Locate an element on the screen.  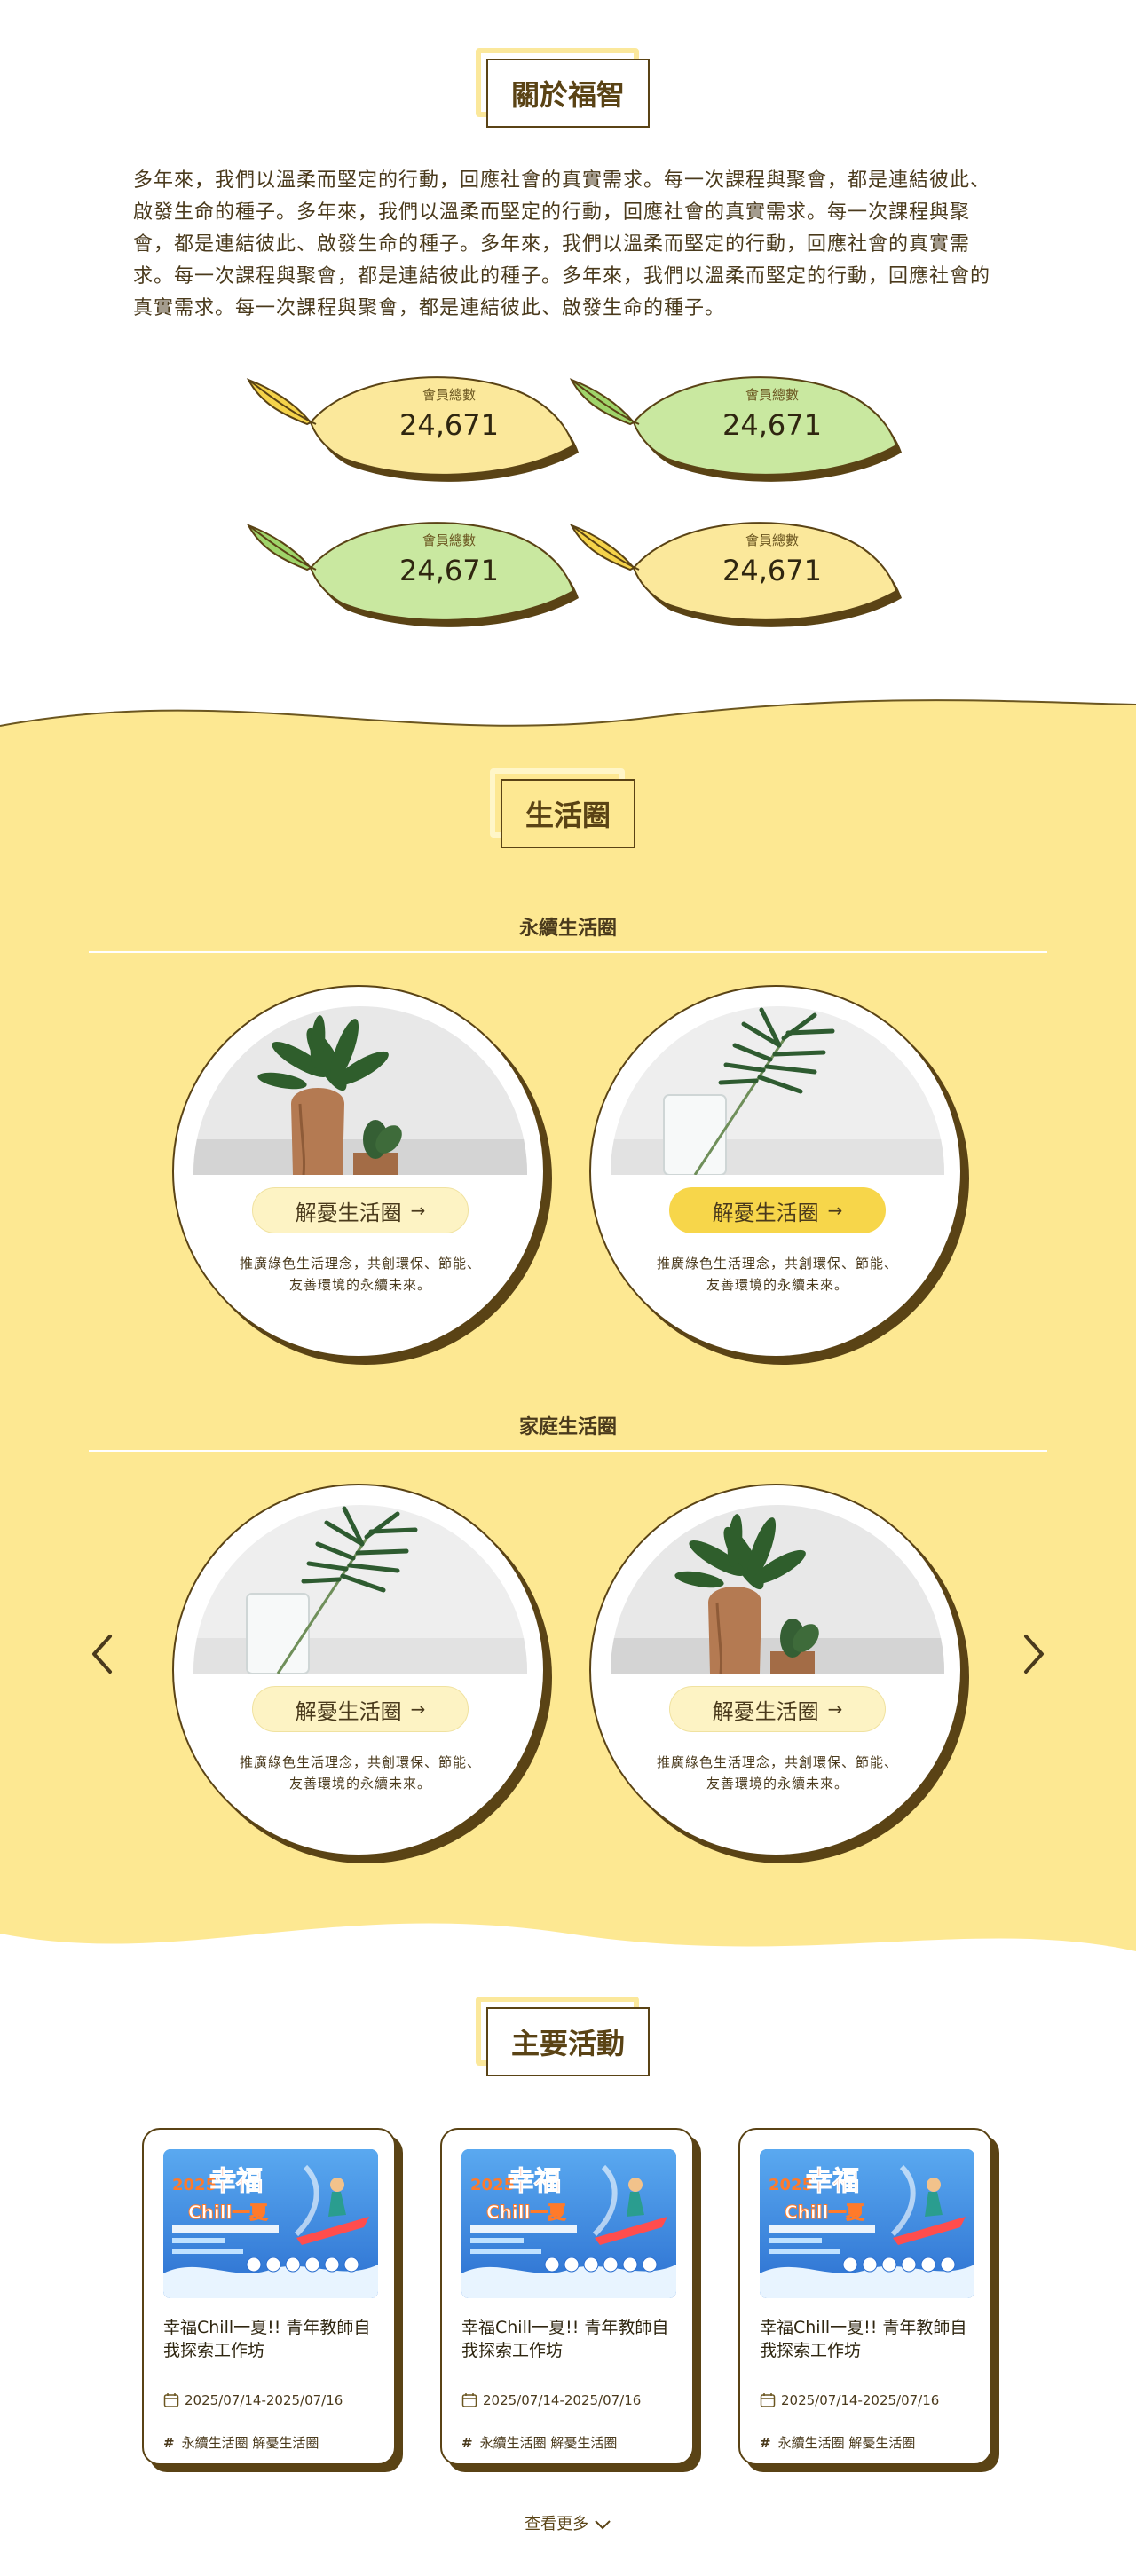
about-title: 關於福智 is located at coordinates (568, 93).